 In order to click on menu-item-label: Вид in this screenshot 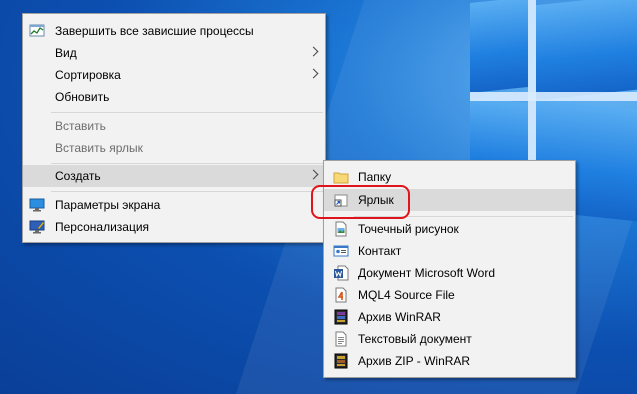, I will do `click(66, 53)`.